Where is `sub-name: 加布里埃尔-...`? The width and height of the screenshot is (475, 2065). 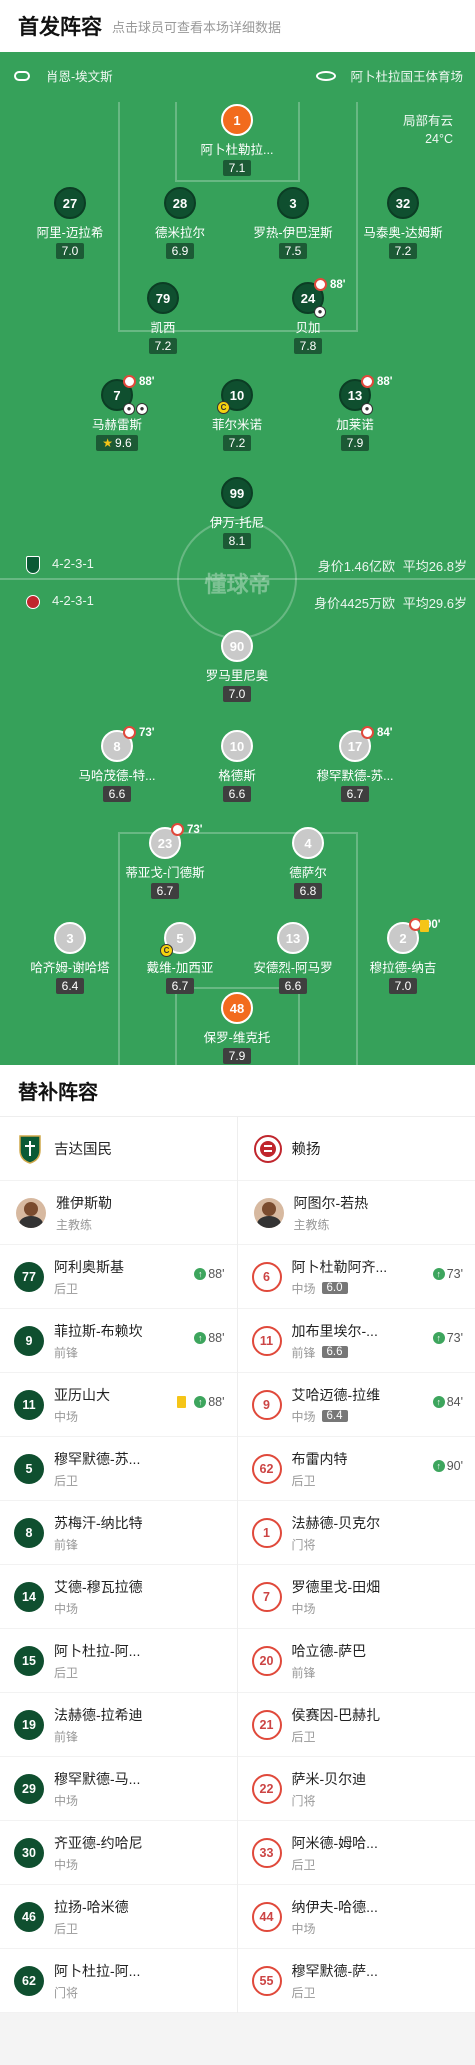 sub-name: 加布里埃尔-... is located at coordinates (349, 1331).